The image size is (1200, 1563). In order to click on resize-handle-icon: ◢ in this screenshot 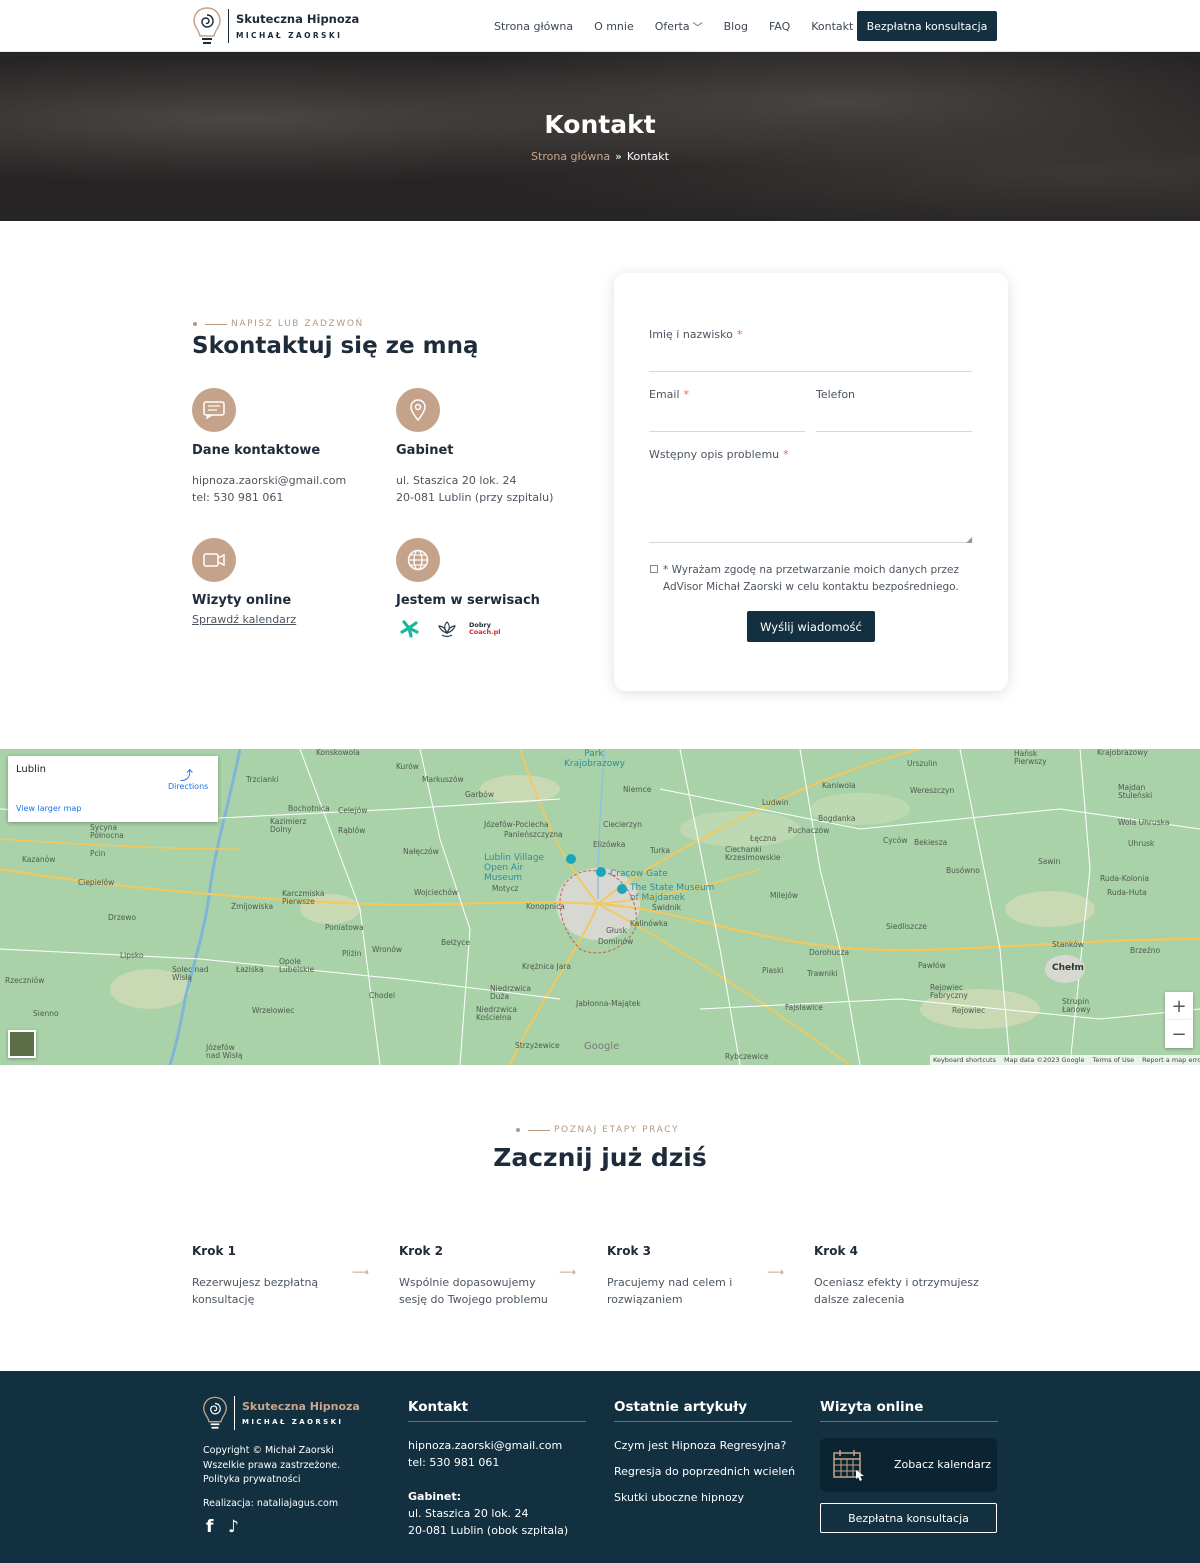, I will do `click(969, 539)`.